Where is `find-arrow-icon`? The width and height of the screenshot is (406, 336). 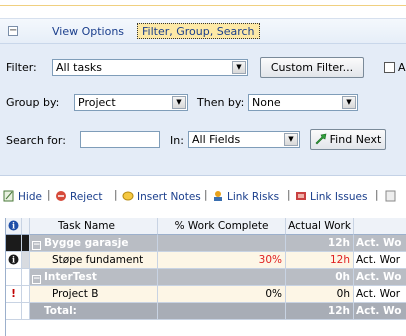
find-arrow-icon is located at coordinates (321, 139).